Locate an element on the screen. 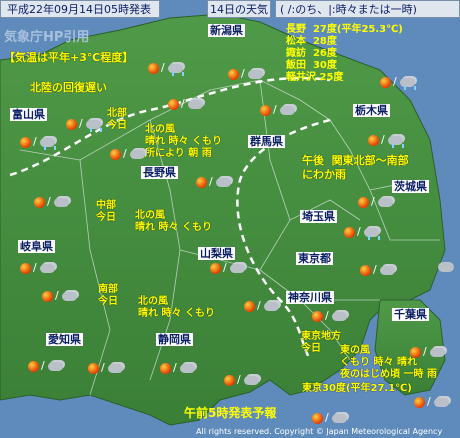  hokubu-forecast: 北の風 晴れ 時々 くもり 所により 朝 雨 is located at coordinates (183, 141).